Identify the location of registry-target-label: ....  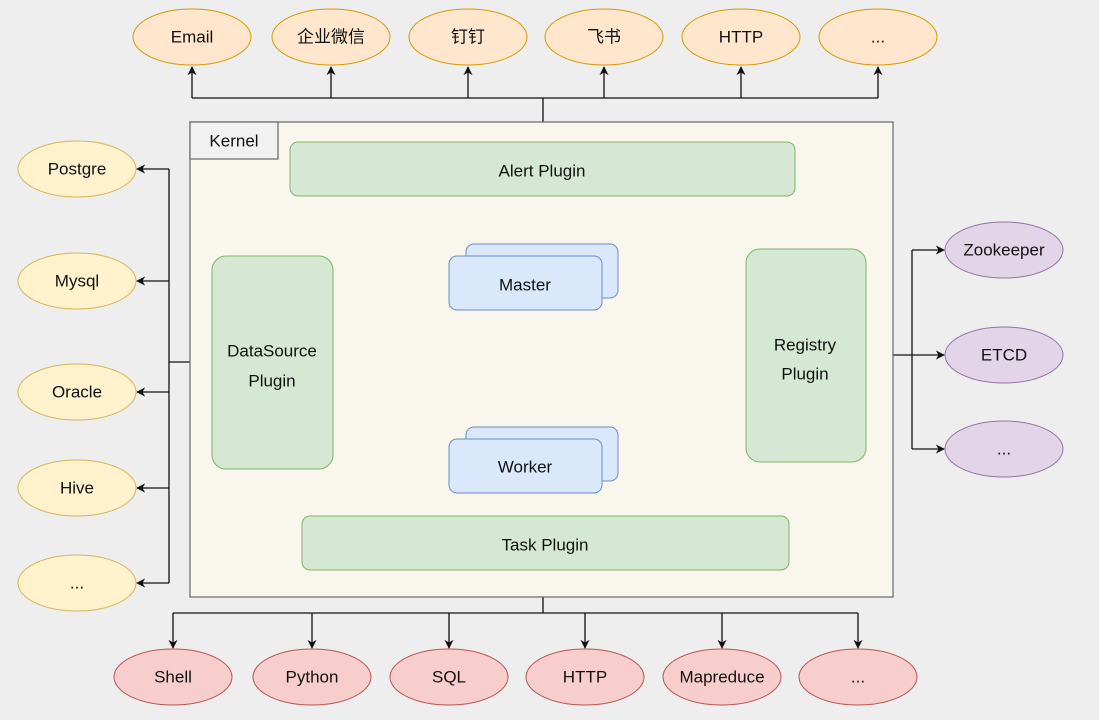
(1004, 449).